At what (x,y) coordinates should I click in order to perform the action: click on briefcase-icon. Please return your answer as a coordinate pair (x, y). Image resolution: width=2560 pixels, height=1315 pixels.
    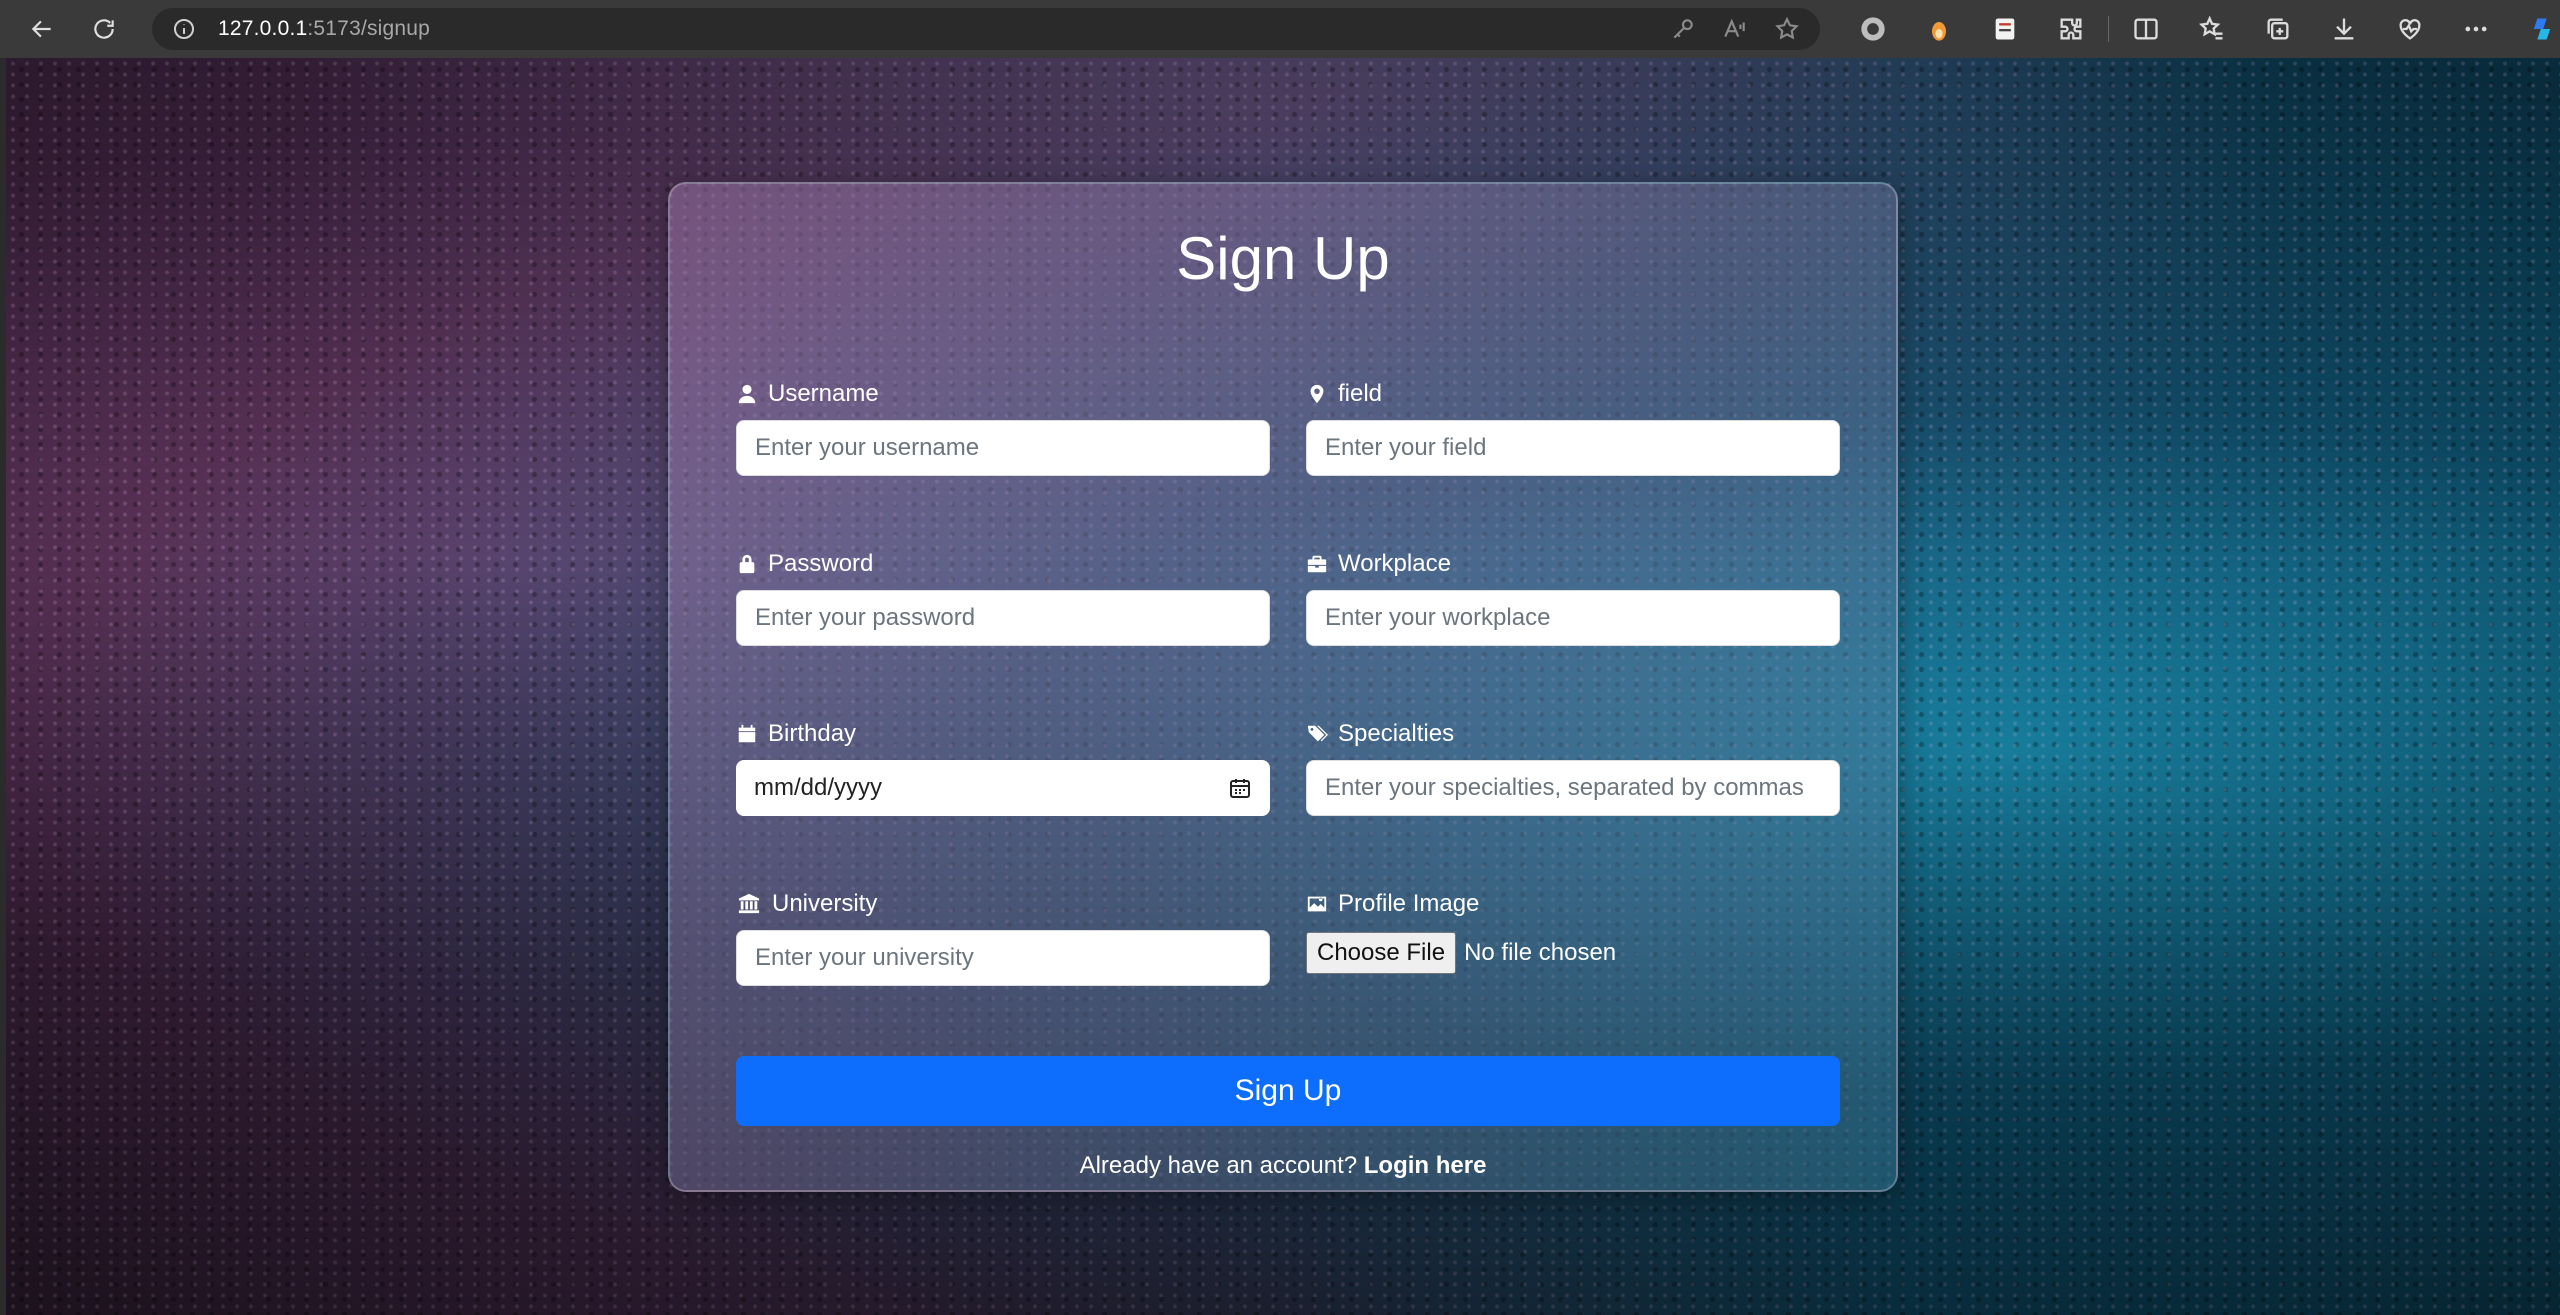
    Looking at the image, I should click on (1317, 564).